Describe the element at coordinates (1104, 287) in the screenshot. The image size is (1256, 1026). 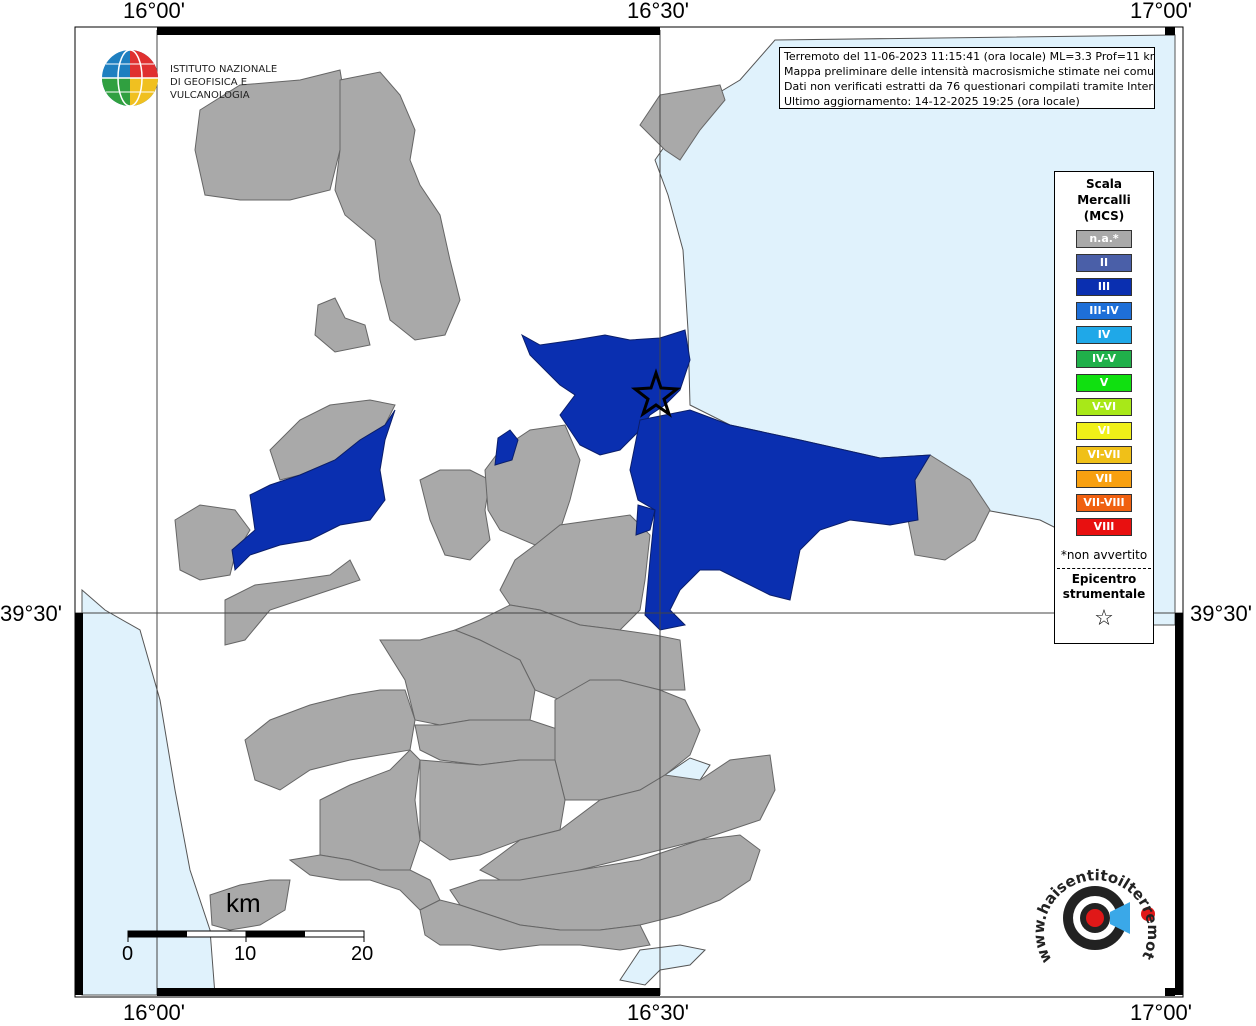
I see `legend-swatch-2: III` at that location.